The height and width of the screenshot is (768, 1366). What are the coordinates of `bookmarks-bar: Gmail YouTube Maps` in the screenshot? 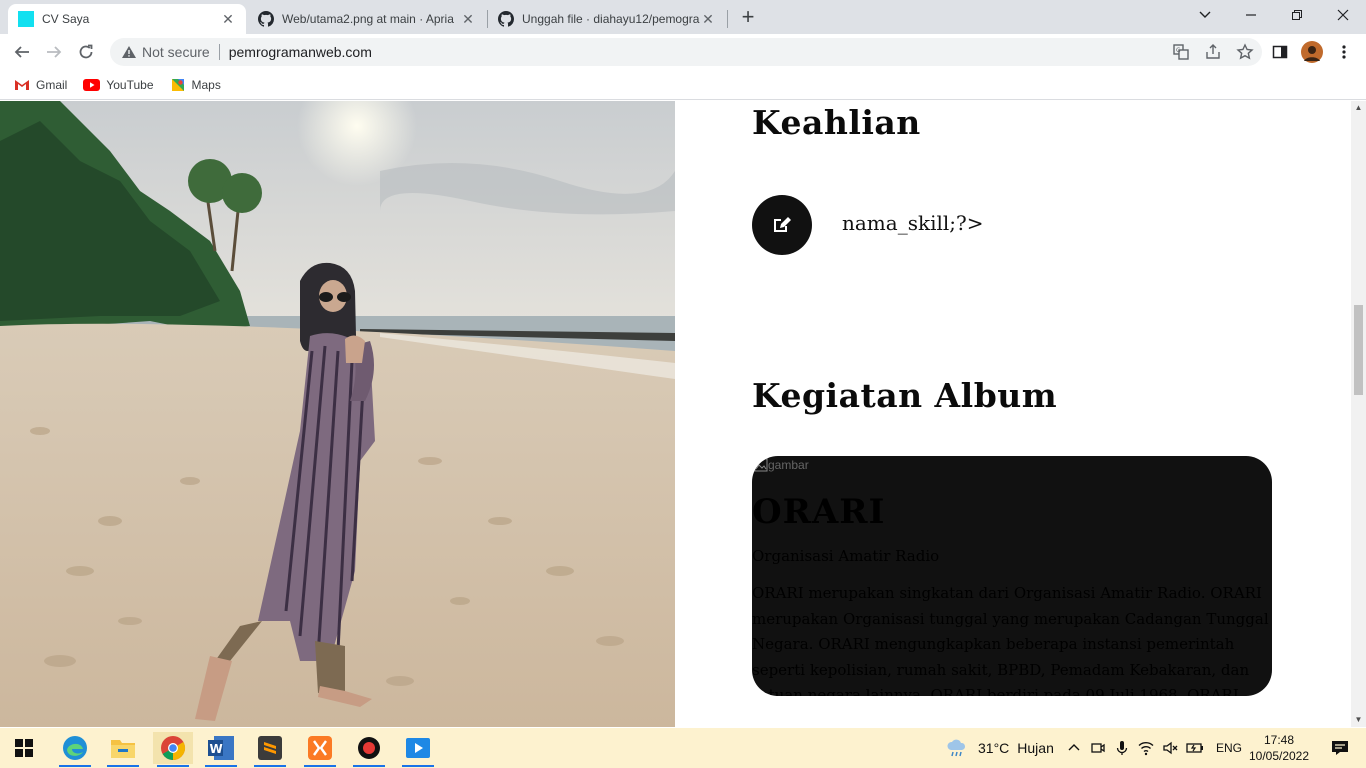 It's located at (683, 85).